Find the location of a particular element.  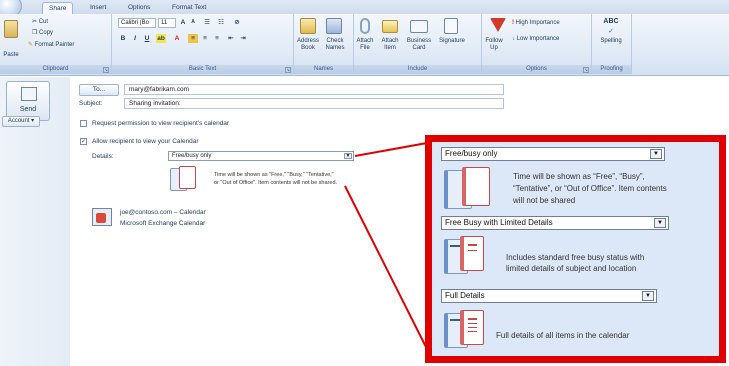

calendar-free-busy-icon is located at coordinates (467, 189).